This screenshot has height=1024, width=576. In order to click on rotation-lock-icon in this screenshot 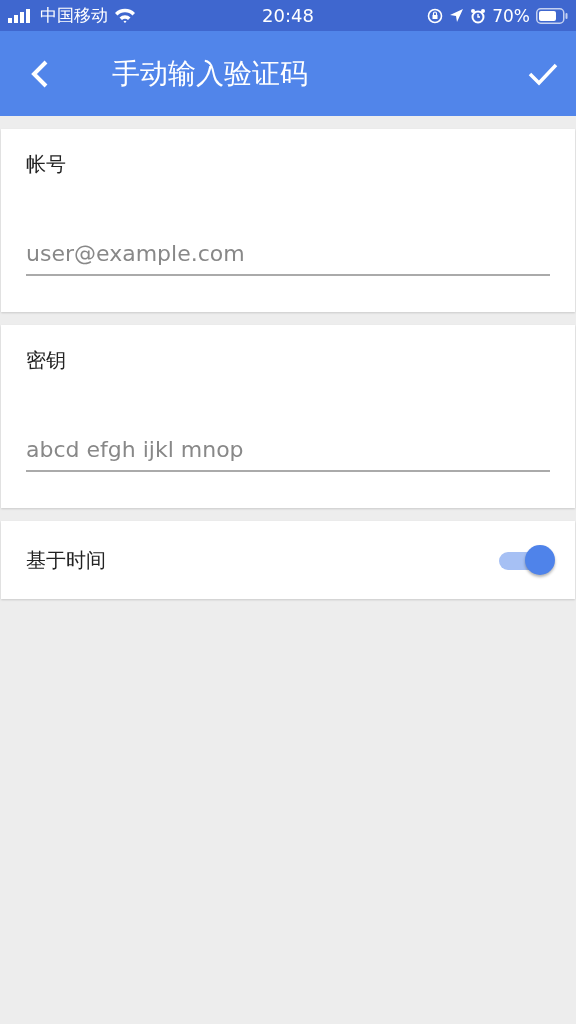, I will do `click(435, 15)`.